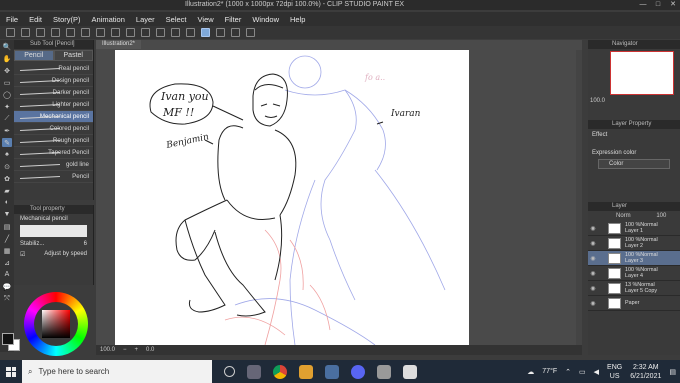  Describe the element at coordinates (35, 19) in the screenshot. I see `menu-edit: Edit` at that location.